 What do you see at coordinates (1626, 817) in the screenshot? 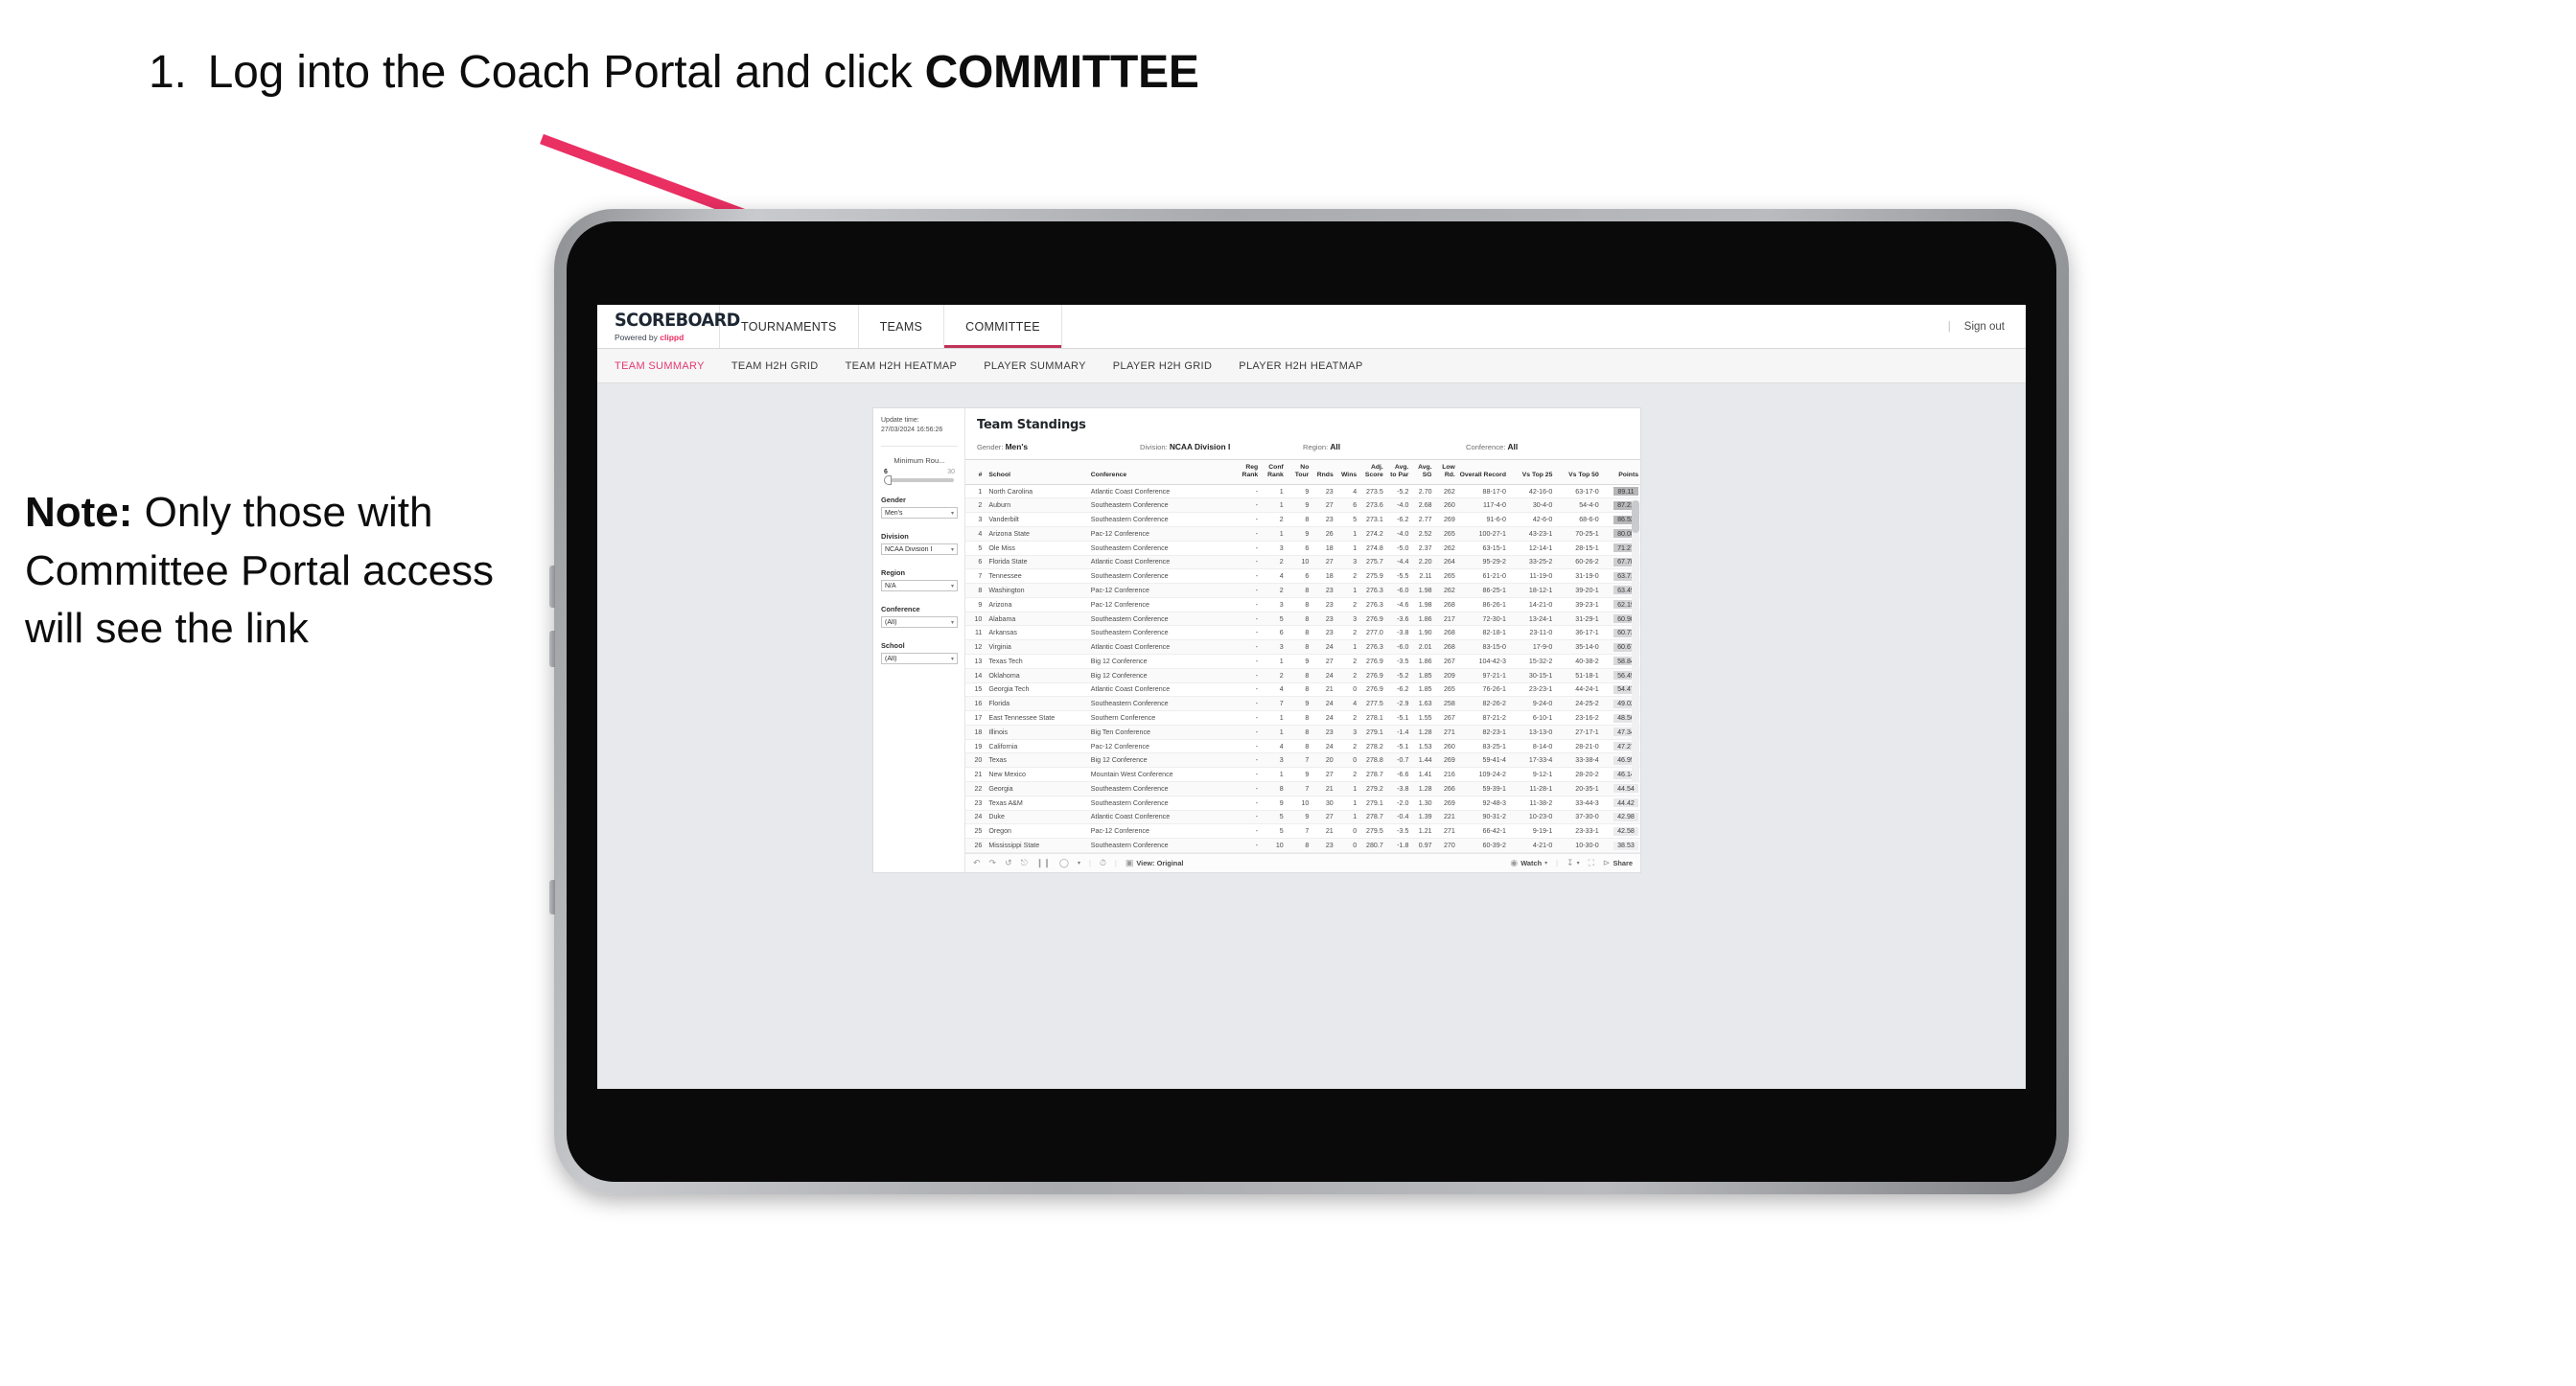
I see `points-value: 42.98` at bounding box center [1626, 817].